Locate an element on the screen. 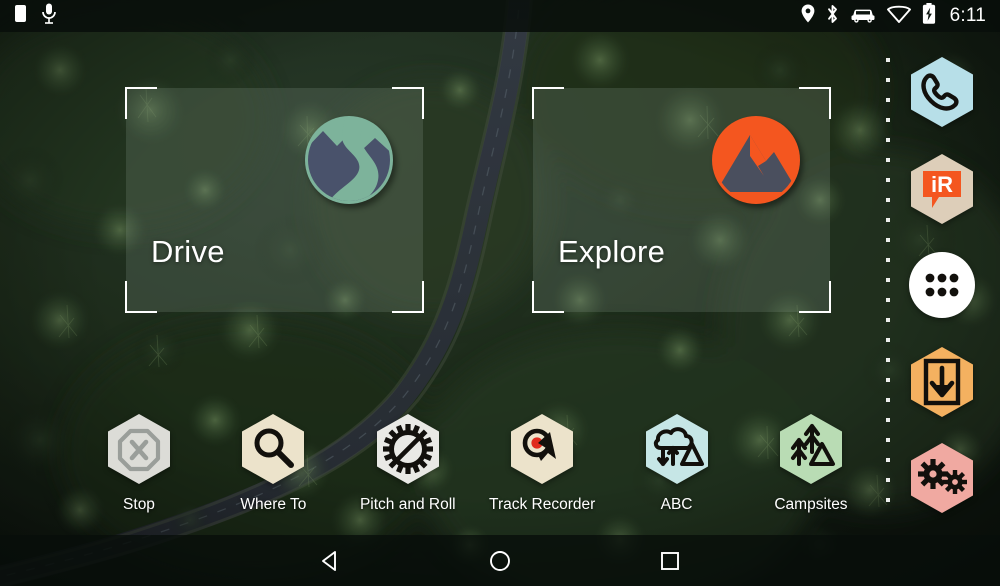 Image resolution: width=1000 pixels, height=586 pixels. gear-inclinometer-icon is located at coordinates (408, 449).